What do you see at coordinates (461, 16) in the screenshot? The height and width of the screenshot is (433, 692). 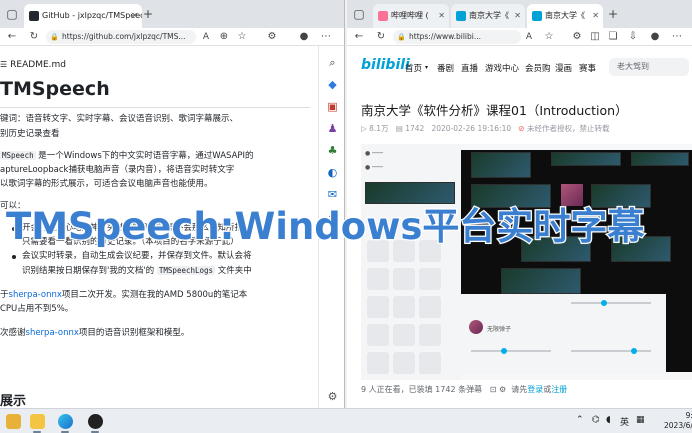 I see `bilibili-favicon-icon` at bounding box center [461, 16].